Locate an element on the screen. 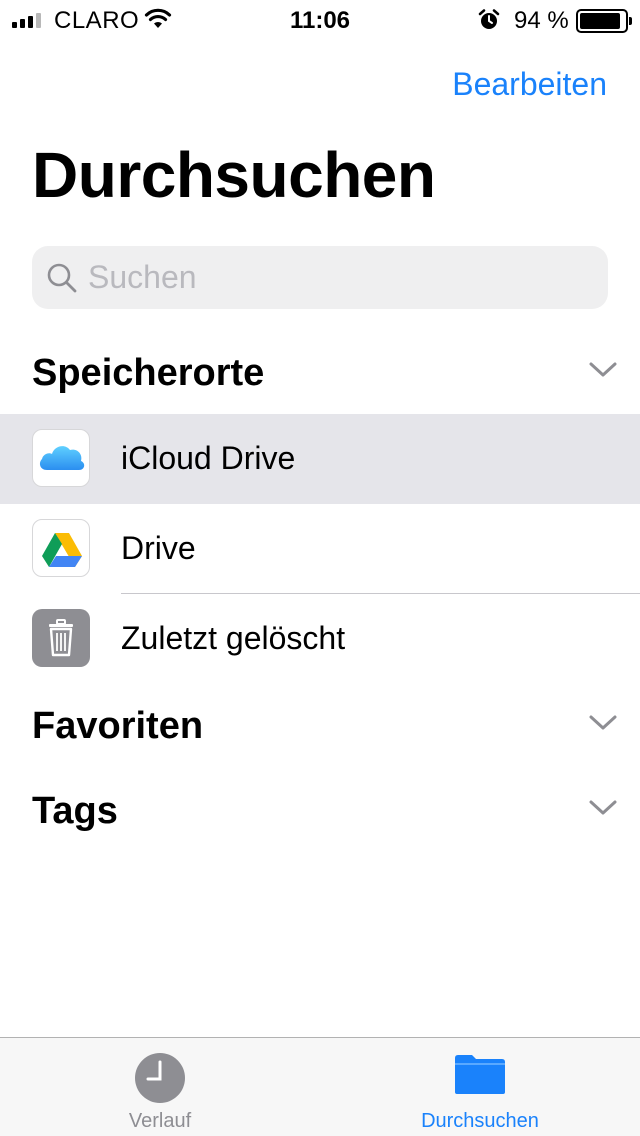  status-bar: CLARO 11:06 94 % is located at coordinates (320, 20).